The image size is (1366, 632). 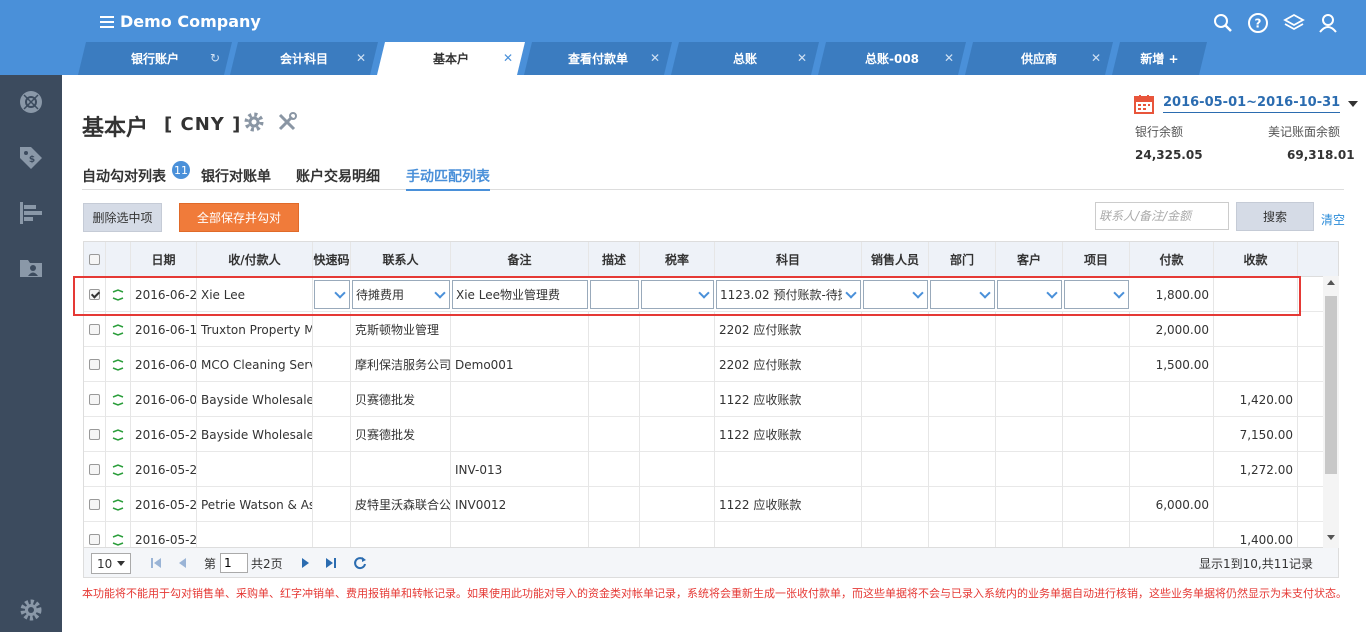 I want to click on date-range-text: 2016-05-01~2016-10-31, so click(x=1252, y=104).